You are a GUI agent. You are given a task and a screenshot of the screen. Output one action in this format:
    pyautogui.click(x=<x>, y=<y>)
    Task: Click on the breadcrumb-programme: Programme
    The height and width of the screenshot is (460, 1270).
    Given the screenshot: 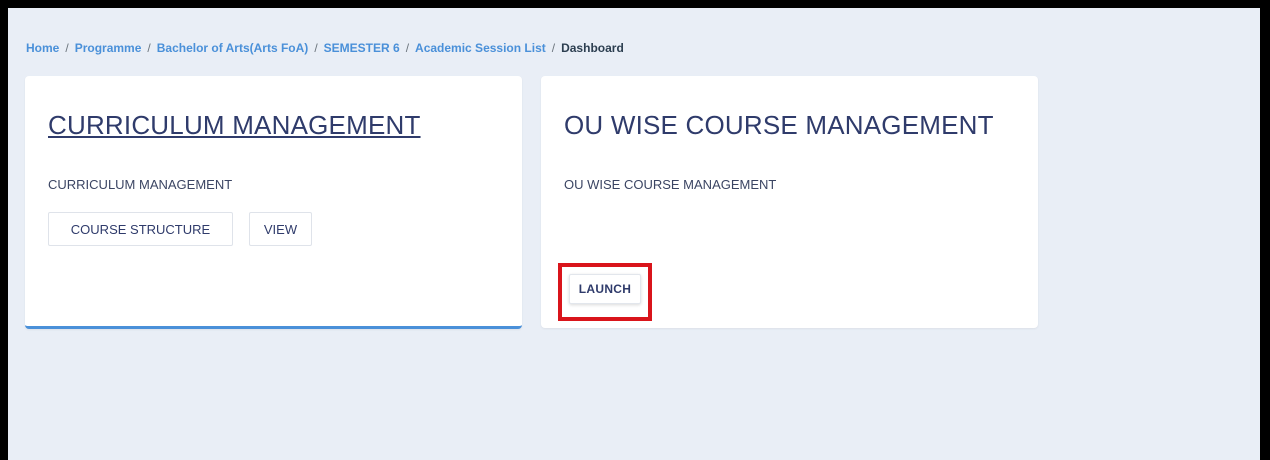 What is the action you would take?
    pyautogui.click(x=108, y=48)
    